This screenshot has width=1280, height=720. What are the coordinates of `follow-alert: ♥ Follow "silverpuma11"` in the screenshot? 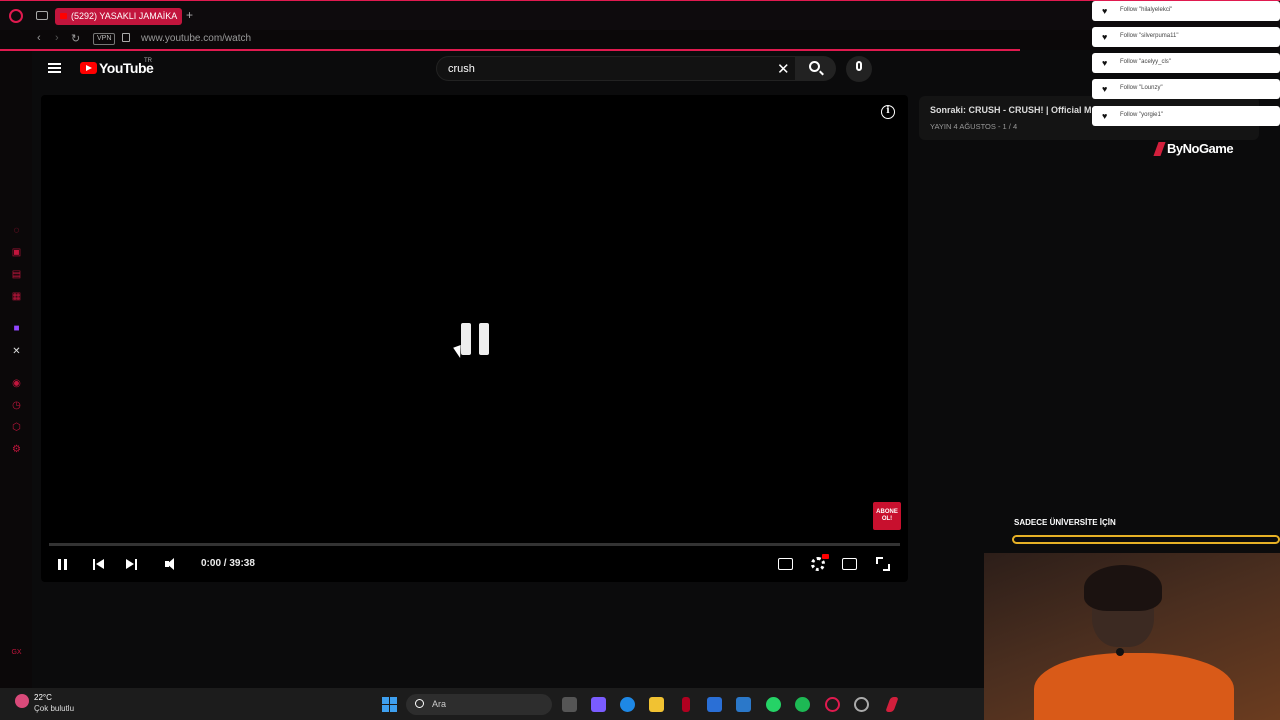 It's located at (1186, 37).